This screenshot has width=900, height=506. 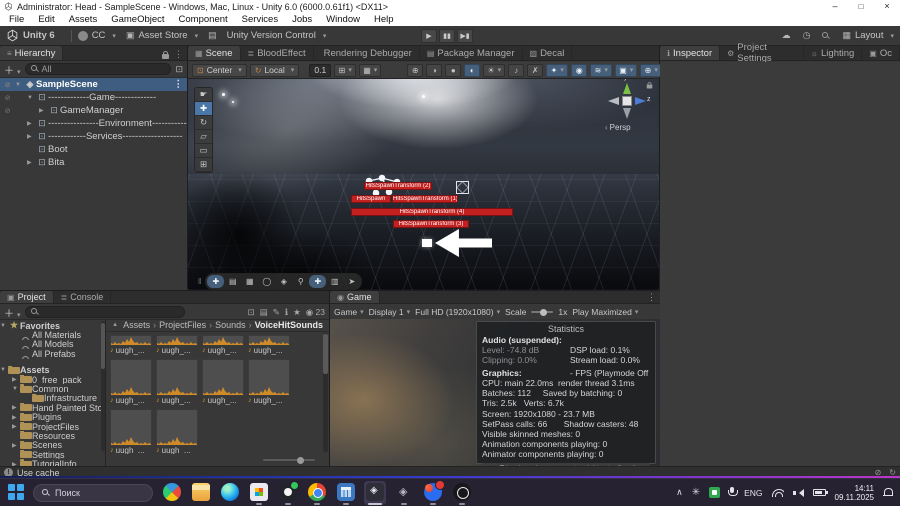 What do you see at coordinates (52, 345) in the screenshot?
I see `folder-row: All Models` at bounding box center [52, 345].